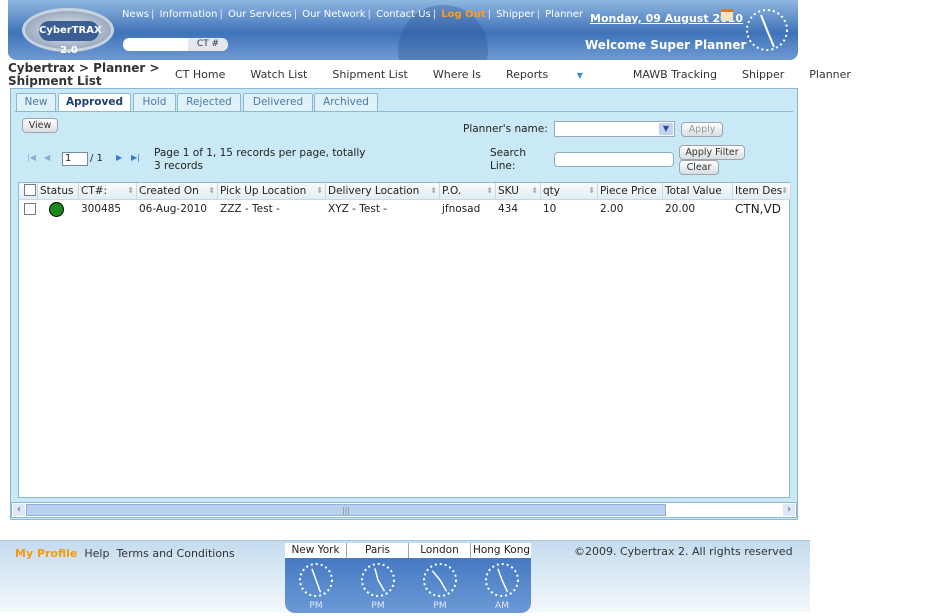 This screenshot has height=616, width=925. What do you see at coordinates (614, 129) in the screenshot?
I see `planner-name-select: ▼` at bounding box center [614, 129].